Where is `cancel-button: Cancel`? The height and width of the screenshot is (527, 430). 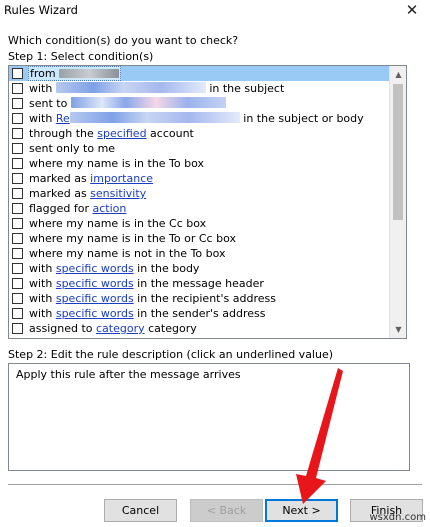
cancel-button: Cancel is located at coordinates (140, 510).